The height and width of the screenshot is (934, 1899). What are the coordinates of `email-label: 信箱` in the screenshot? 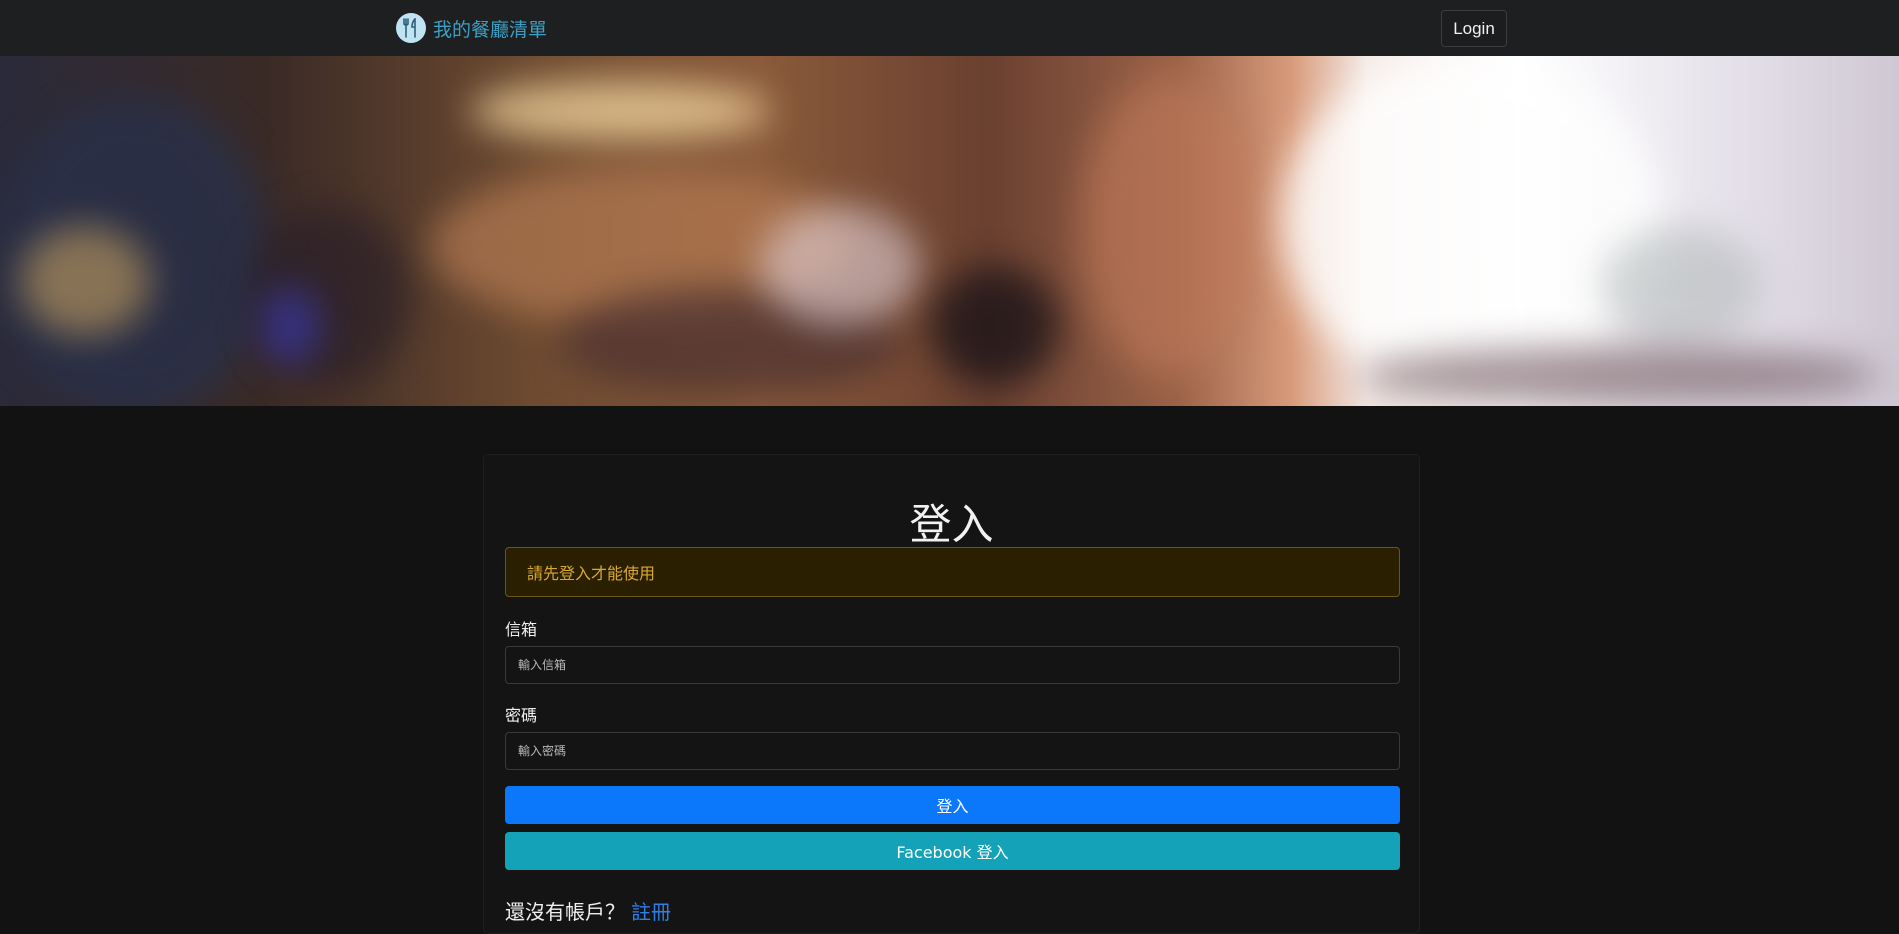 It's located at (521, 629).